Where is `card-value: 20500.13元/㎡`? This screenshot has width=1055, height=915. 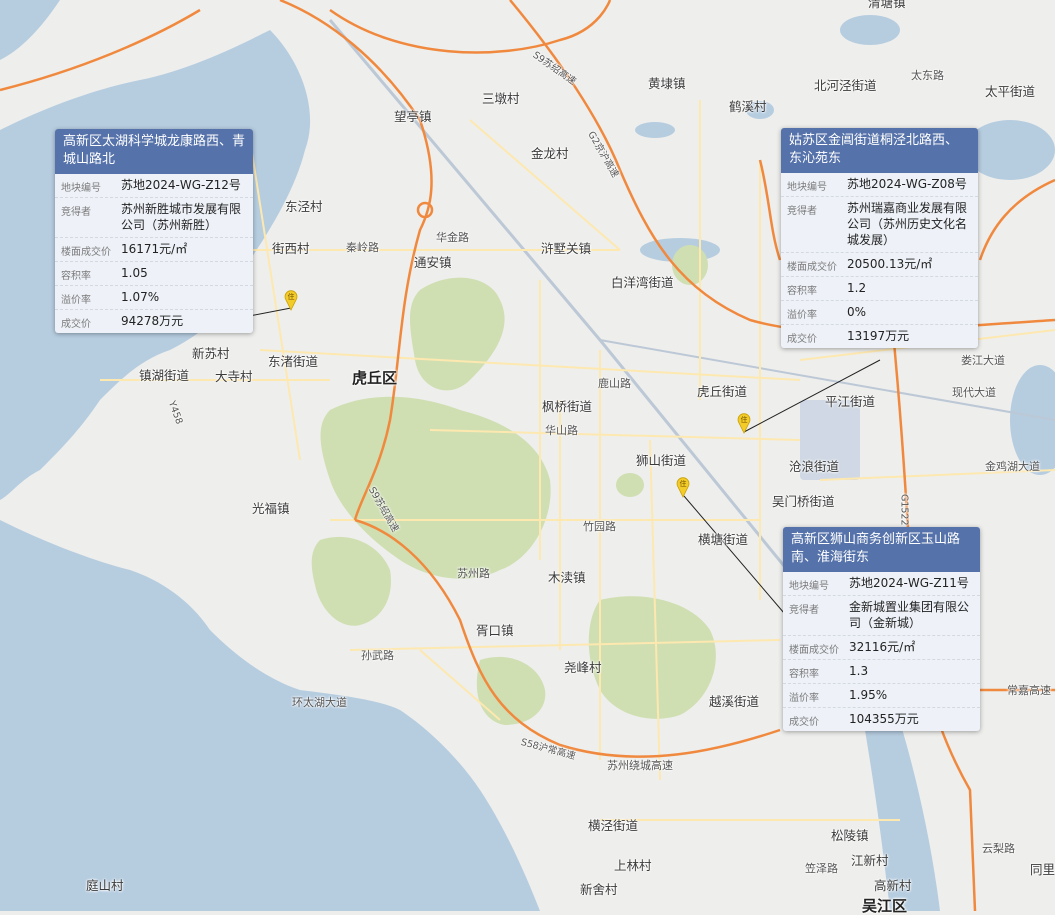
card-value: 20500.13元/㎡ is located at coordinates (890, 264).